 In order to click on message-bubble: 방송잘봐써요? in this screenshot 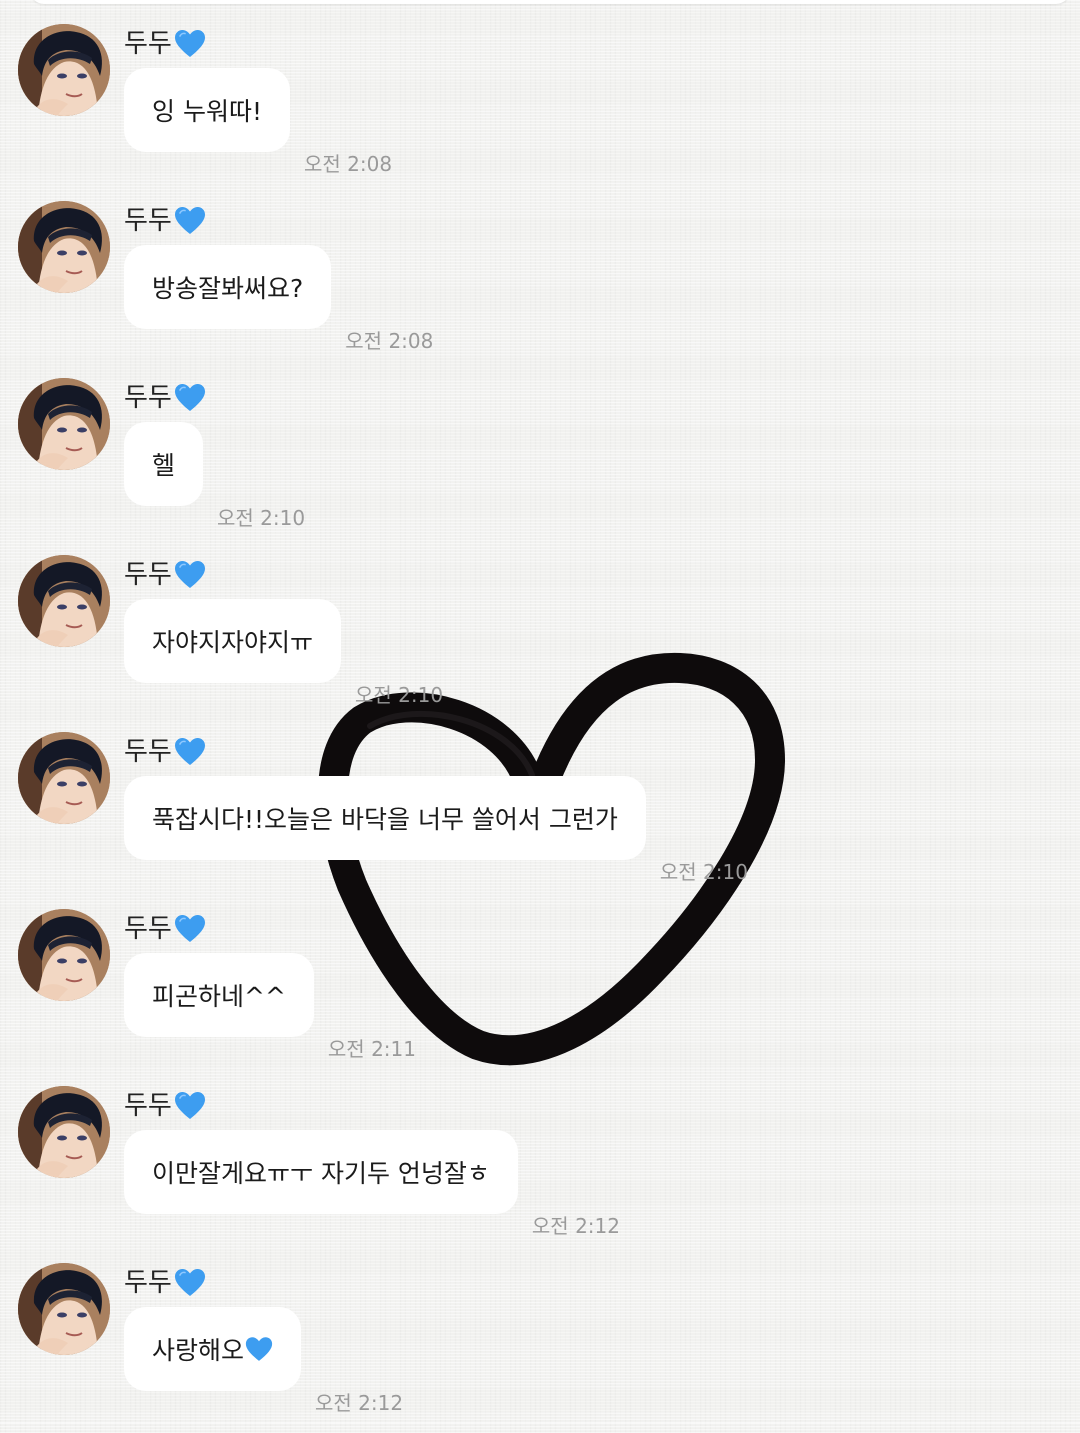, I will do `click(228, 287)`.